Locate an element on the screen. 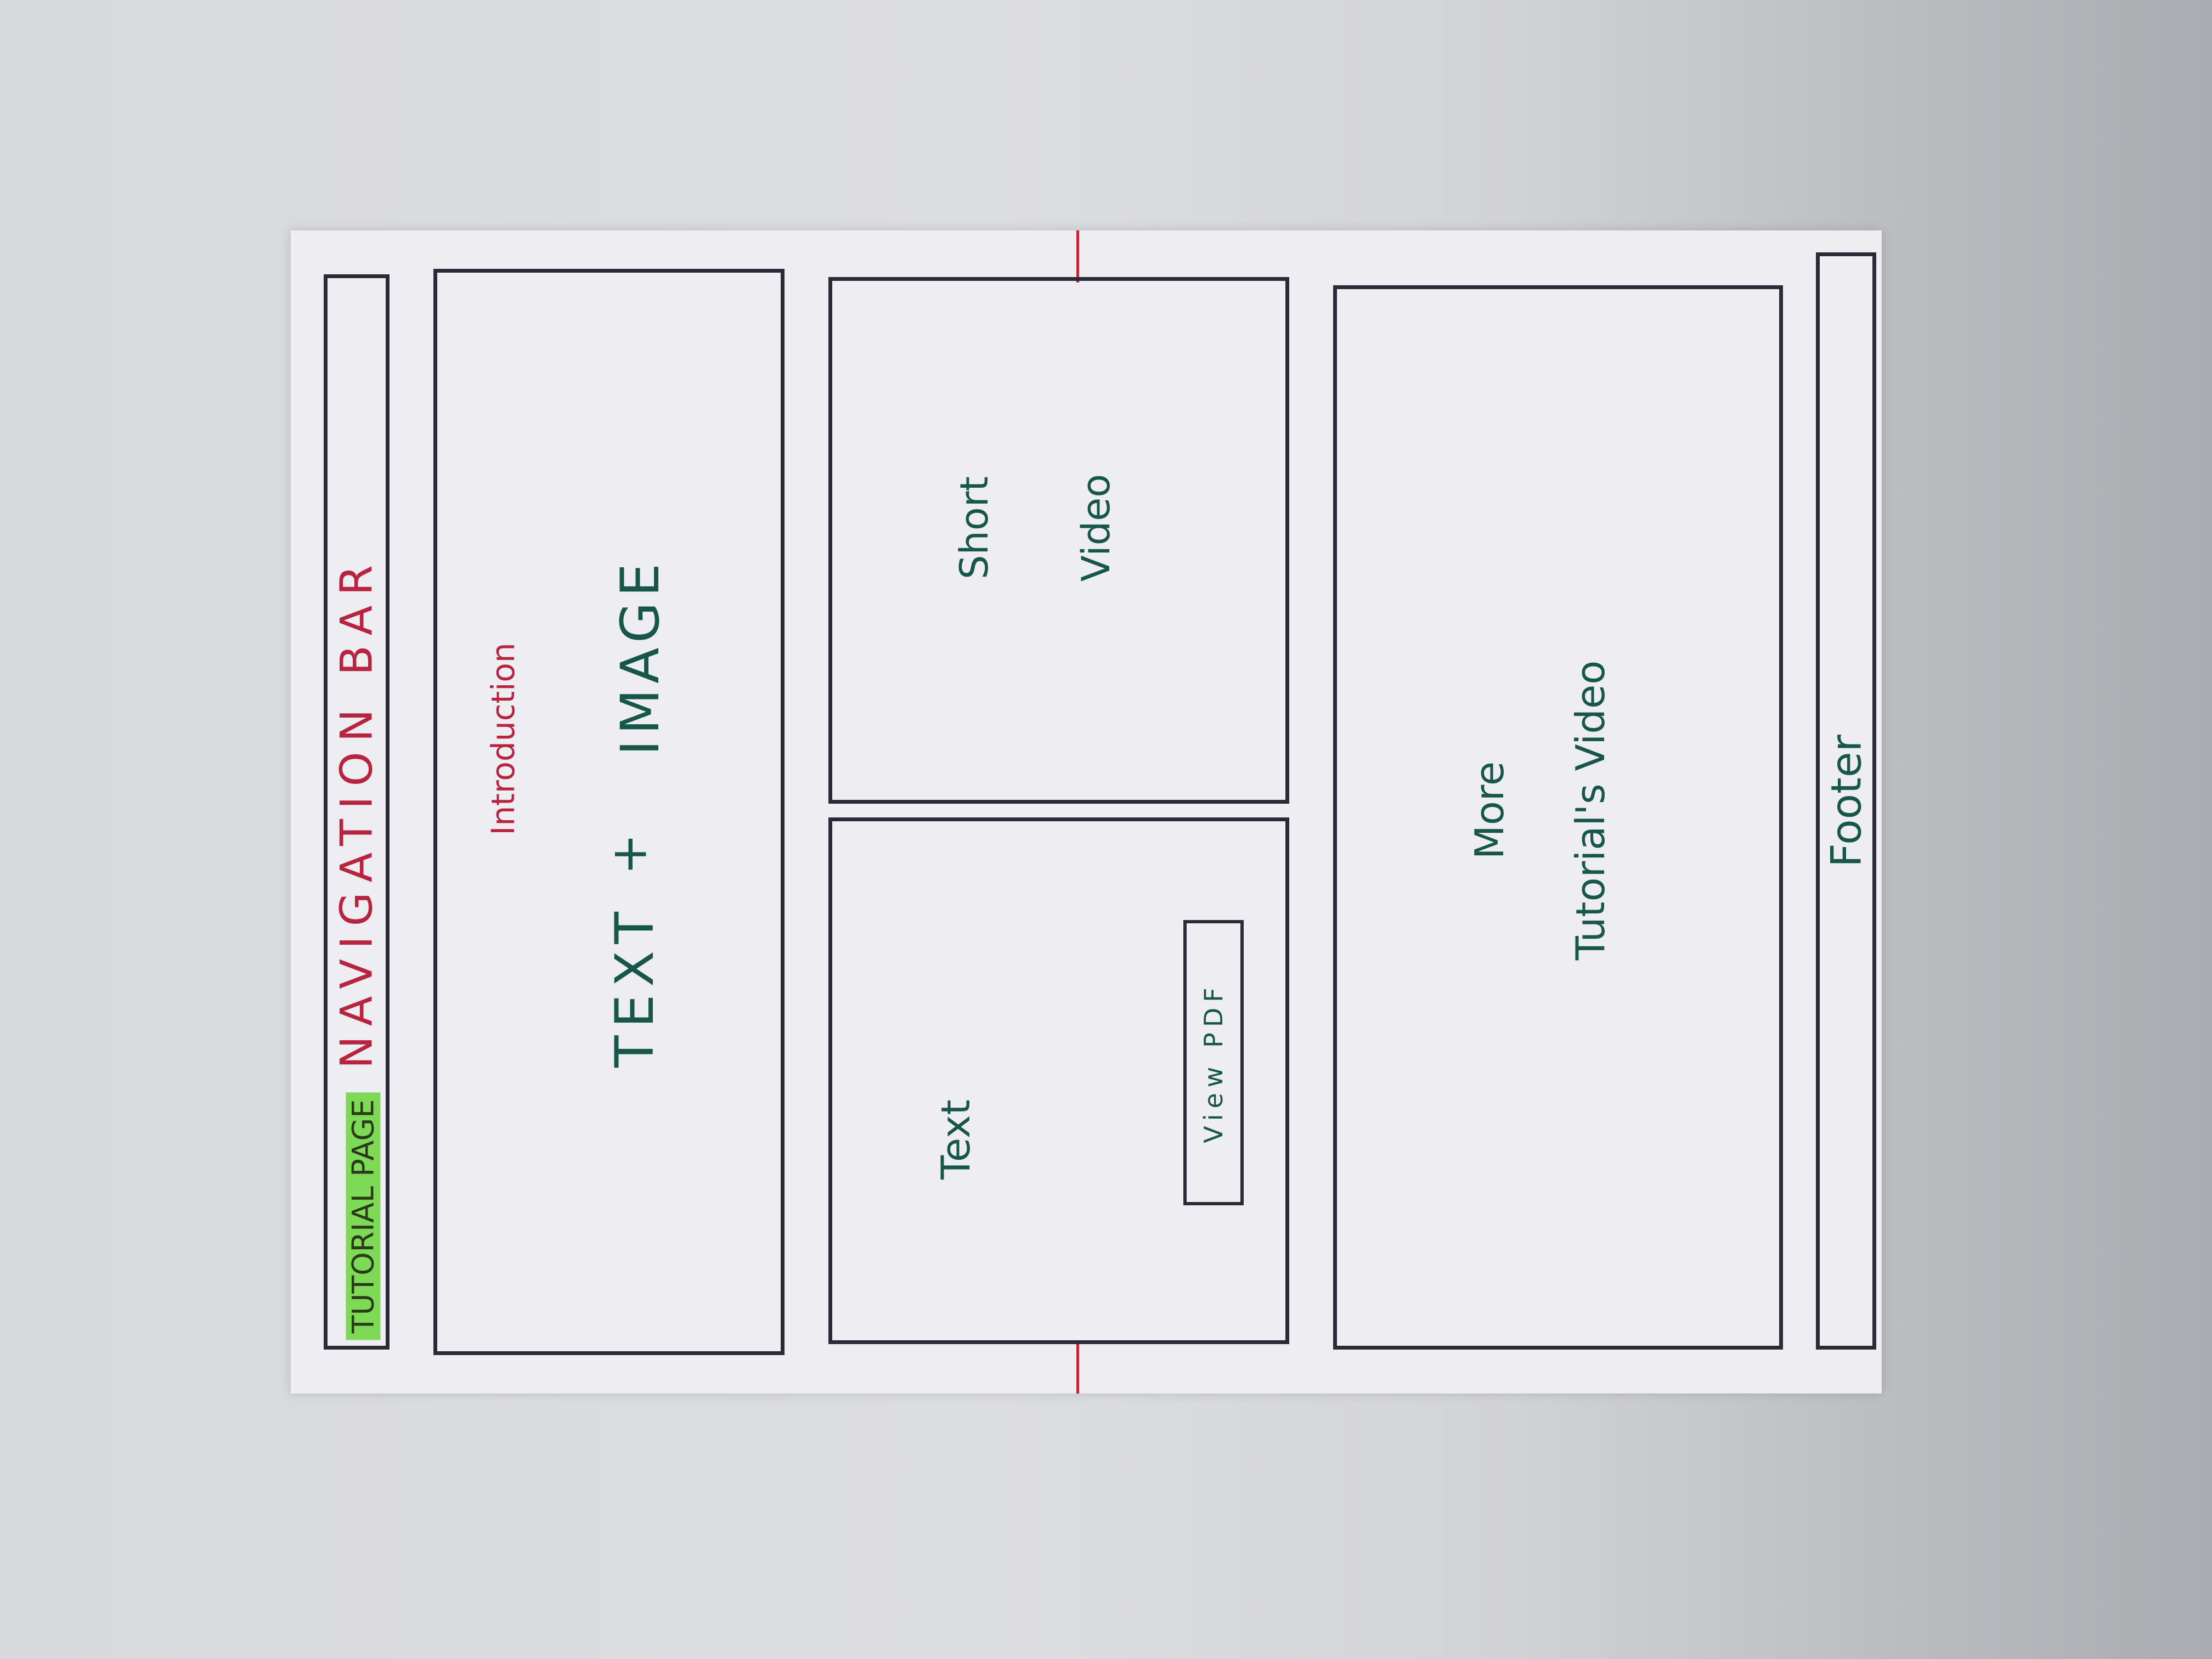 The width and height of the screenshot is (2212, 1659). footer: Footer is located at coordinates (1846, 801).